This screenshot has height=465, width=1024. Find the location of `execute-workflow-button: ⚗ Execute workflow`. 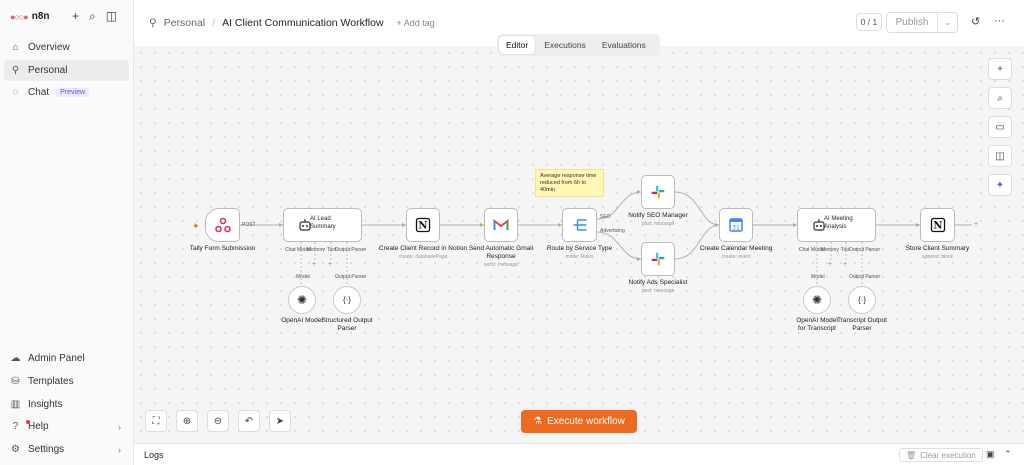

execute-workflow-button: ⚗ Execute workflow is located at coordinates (579, 421).